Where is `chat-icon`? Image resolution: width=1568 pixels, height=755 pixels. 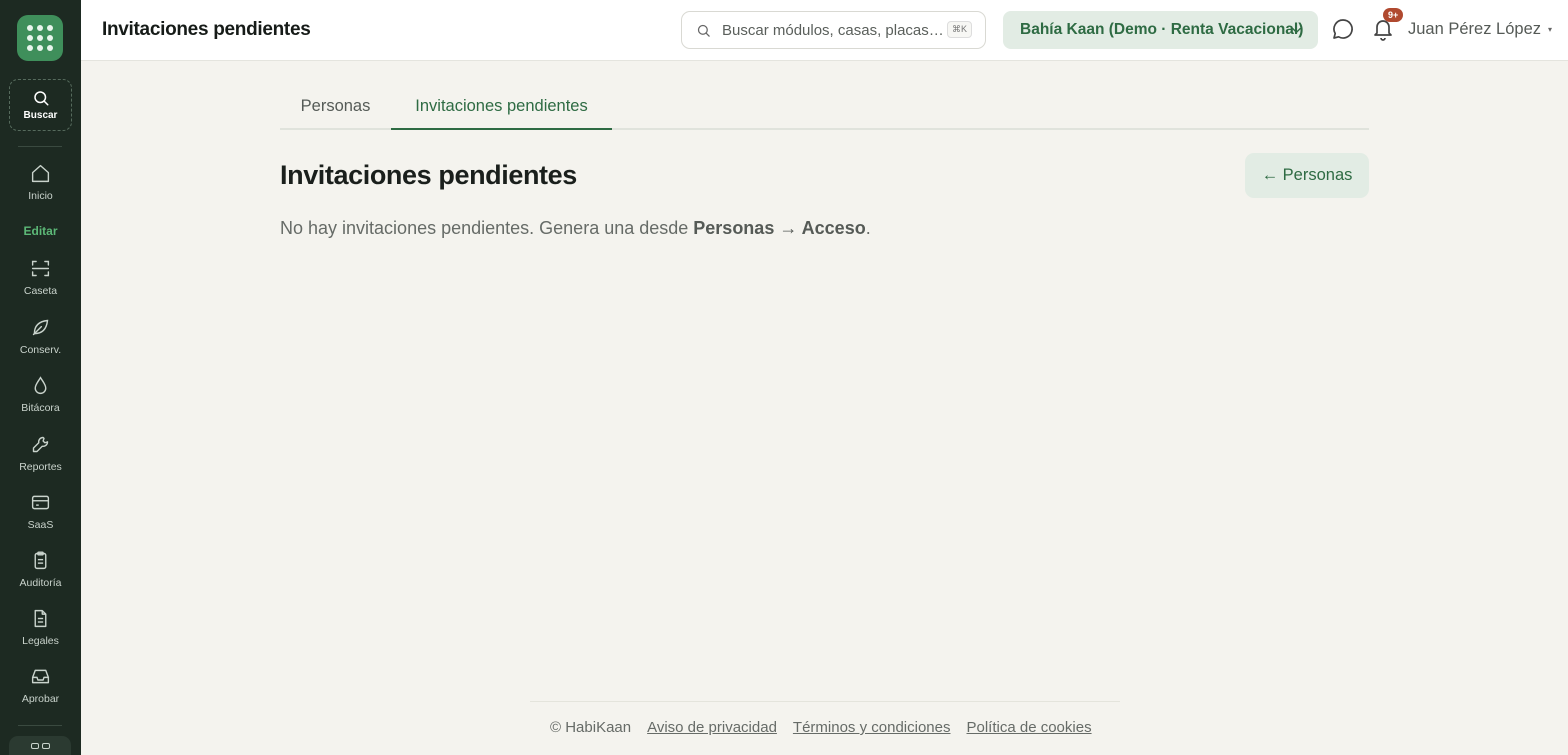
chat-icon is located at coordinates (1343, 29).